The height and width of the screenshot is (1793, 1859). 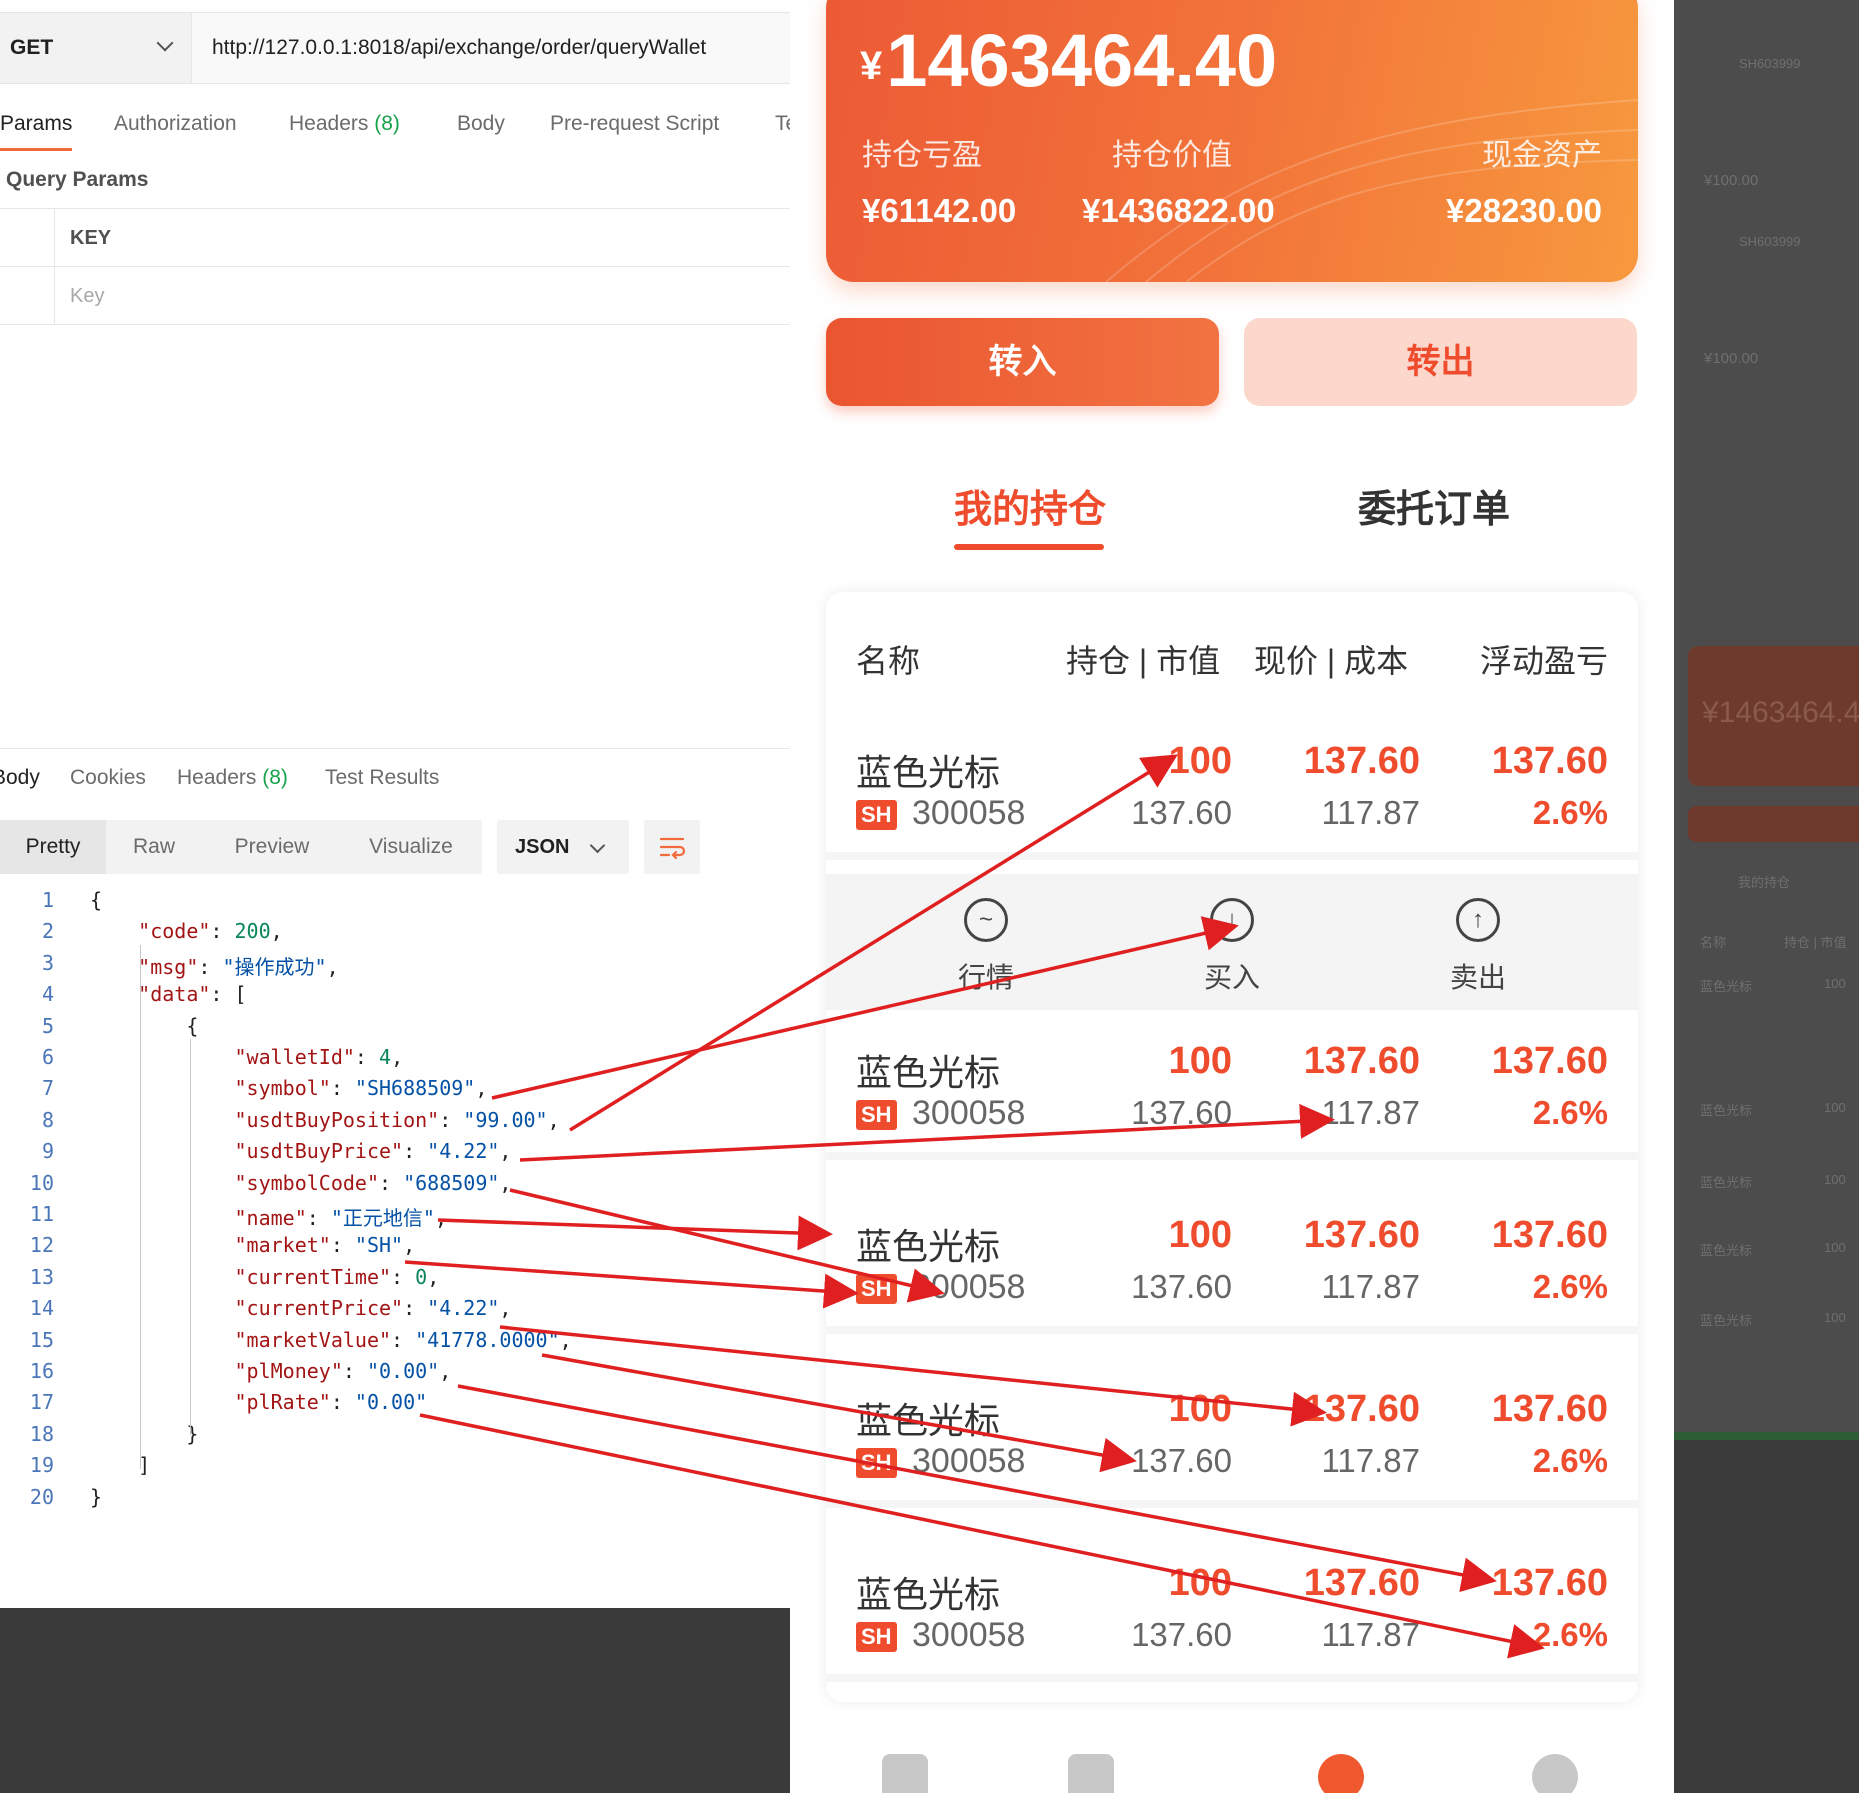 What do you see at coordinates (395, 238) in the screenshot?
I see `params-header-row: KEY` at bounding box center [395, 238].